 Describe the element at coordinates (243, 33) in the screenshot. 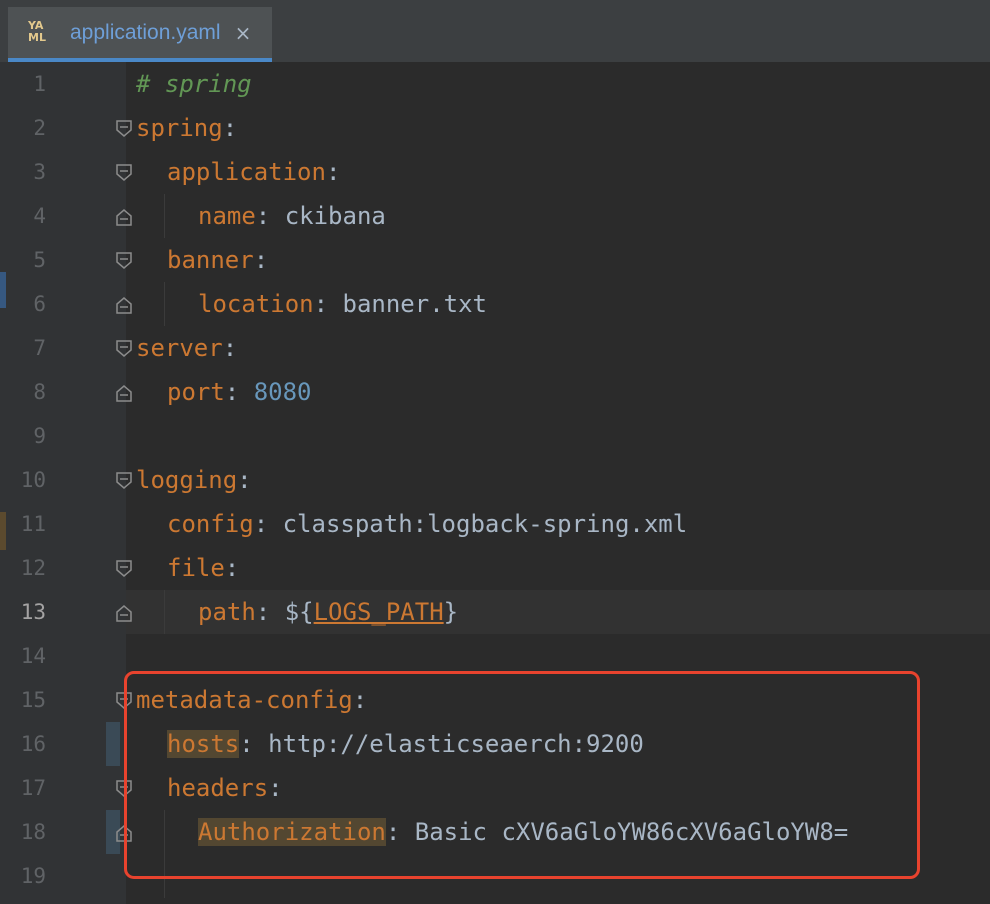

I see `close-tab-icon: ×` at that location.